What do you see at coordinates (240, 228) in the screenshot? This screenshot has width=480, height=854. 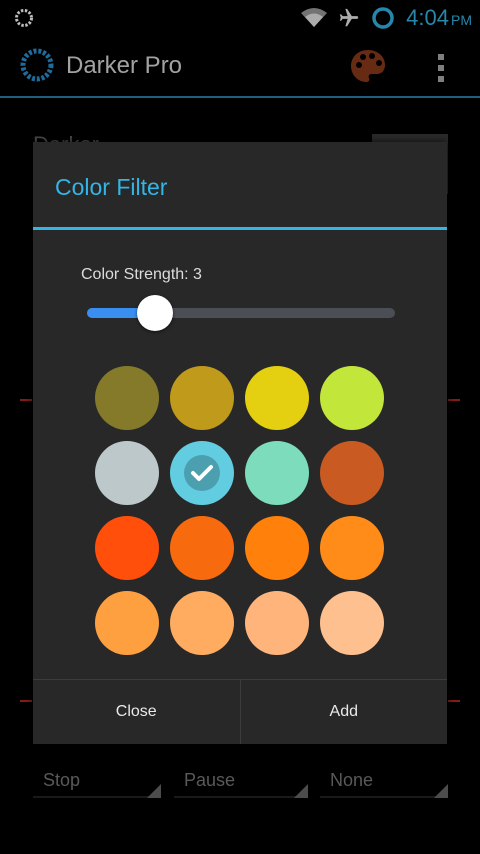 I see `dialog-title-divider` at bounding box center [240, 228].